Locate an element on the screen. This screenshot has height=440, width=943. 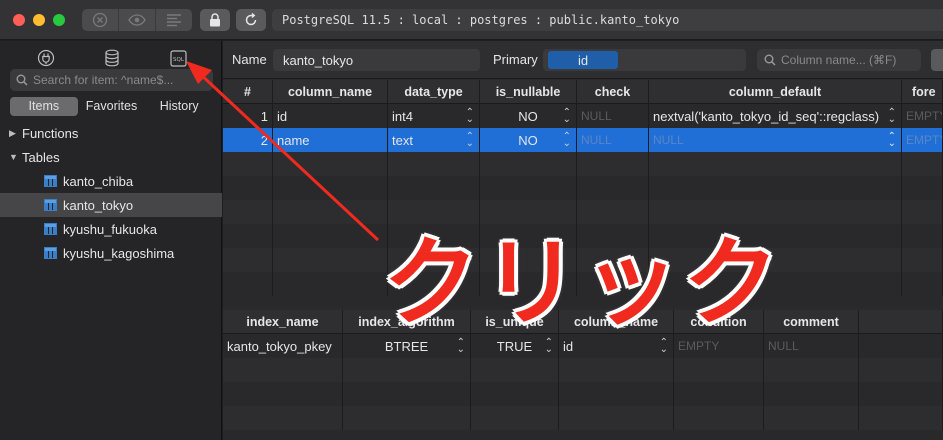
tree-group-label: Tables is located at coordinates (41, 157).